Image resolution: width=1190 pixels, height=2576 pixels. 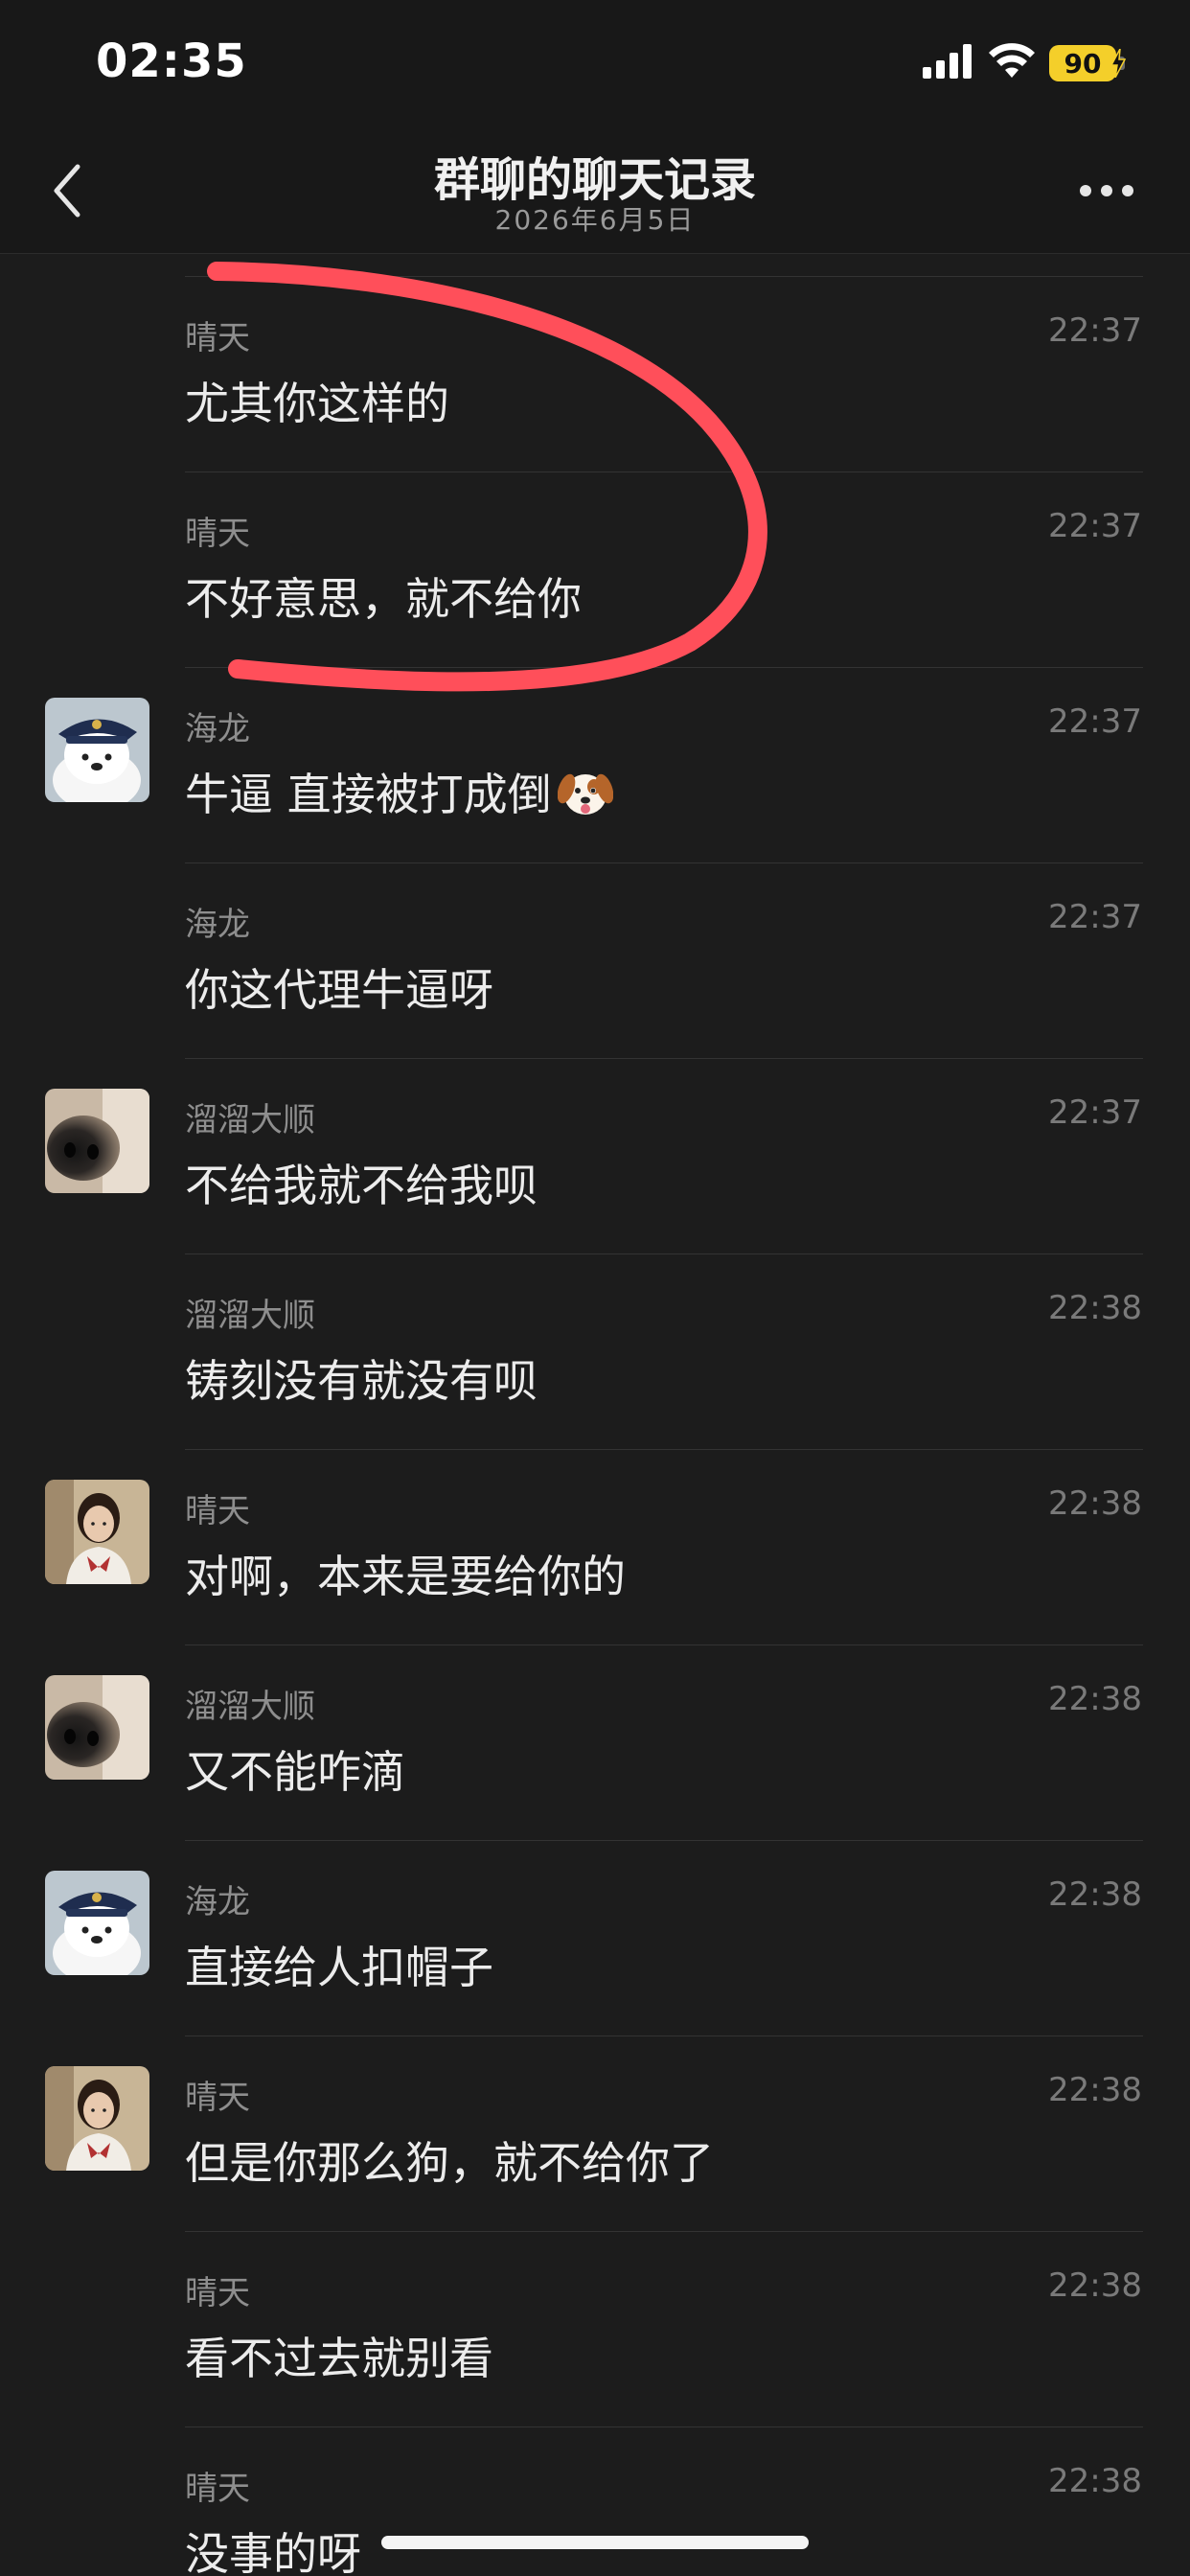 I want to click on more-button, so click(x=1106, y=191).